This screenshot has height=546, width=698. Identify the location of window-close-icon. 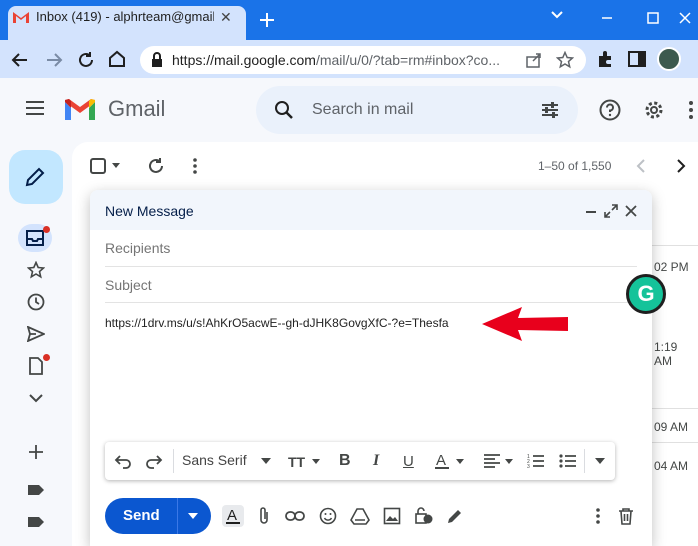
(685, 18).